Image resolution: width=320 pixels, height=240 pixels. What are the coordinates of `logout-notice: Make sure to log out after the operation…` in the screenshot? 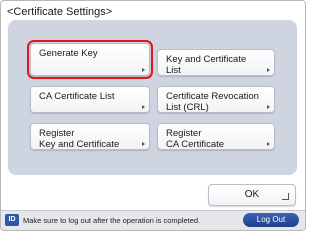 It's located at (112, 220).